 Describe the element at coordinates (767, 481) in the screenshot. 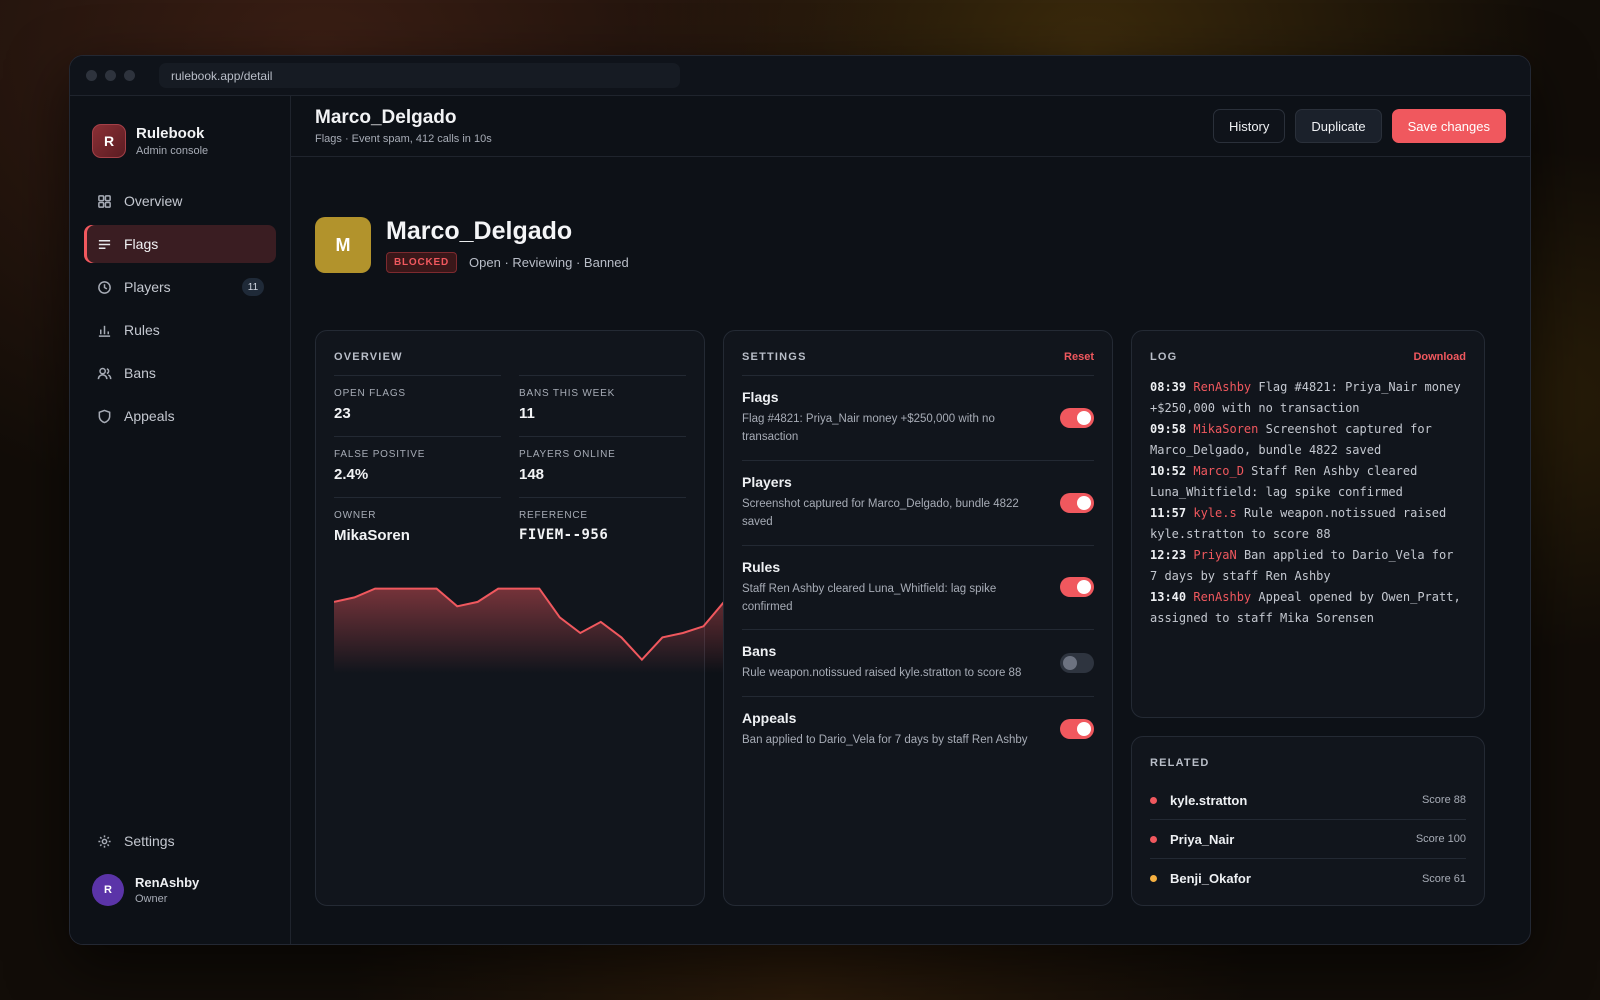

I see `setting-name: Players` at that location.